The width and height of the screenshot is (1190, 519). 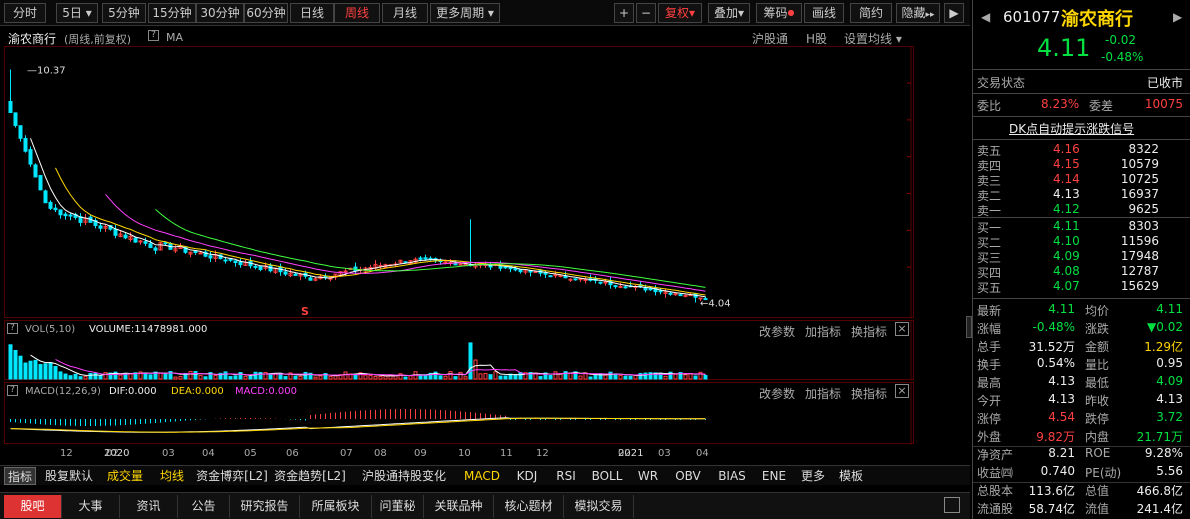 What do you see at coordinates (871, 13) in the screenshot?
I see `simple-mode-button: 简约` at bounding box center [871, 13].